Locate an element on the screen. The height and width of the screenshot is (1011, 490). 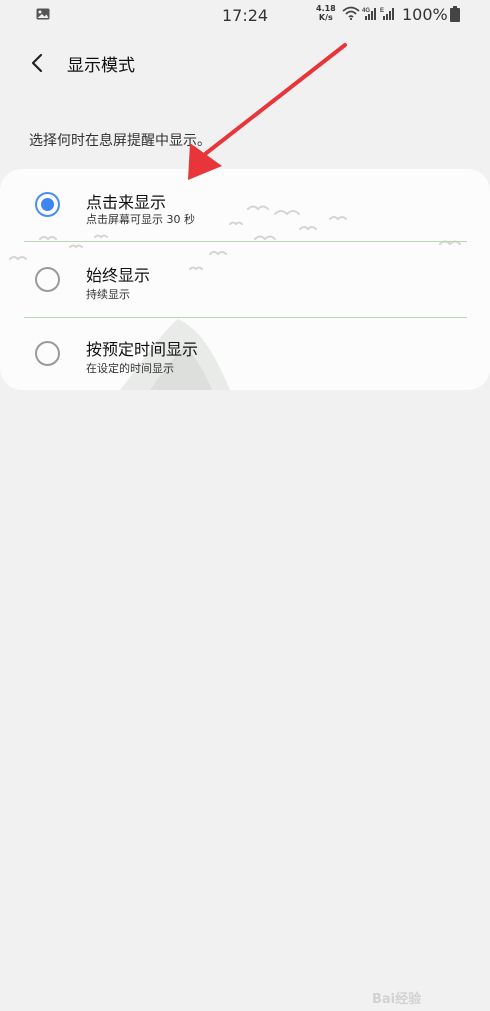
battery-icon is located at coordinates (455, 14).